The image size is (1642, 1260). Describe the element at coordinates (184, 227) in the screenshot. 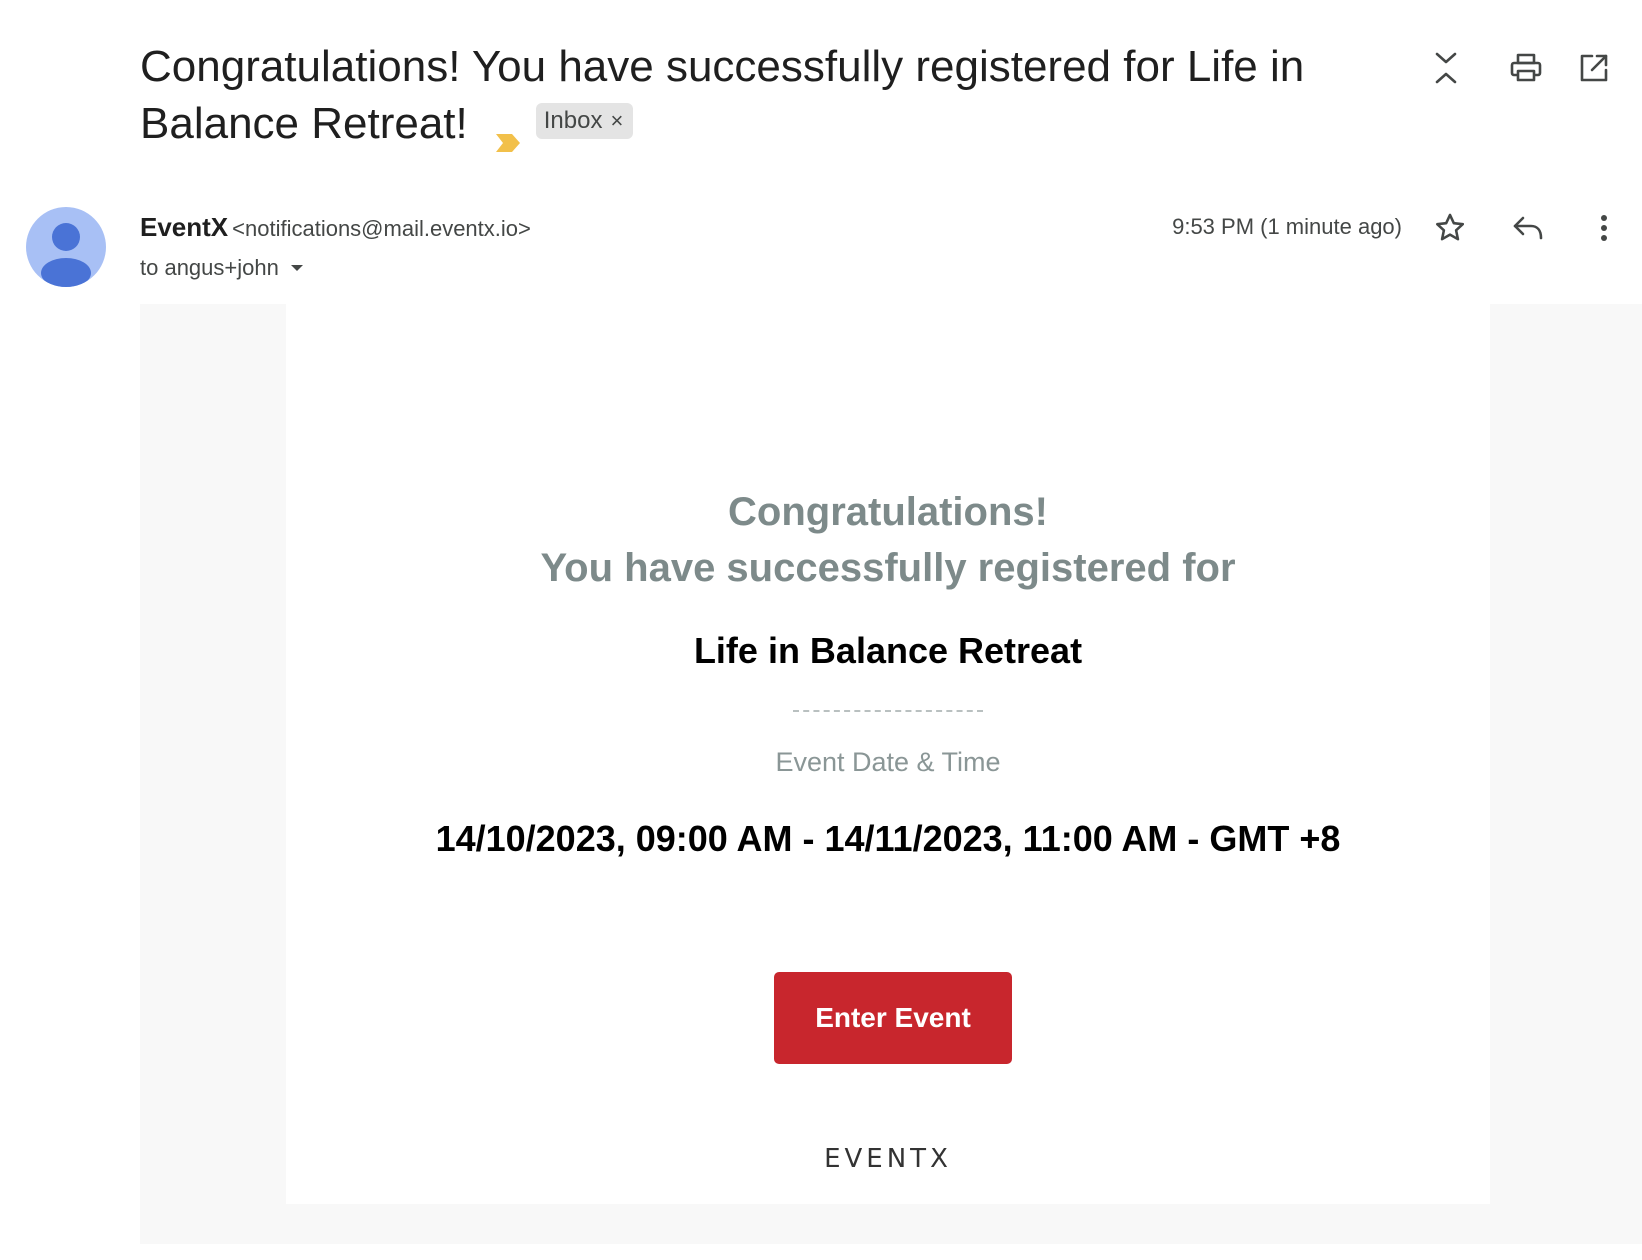

I see `sender-name: EventX` at that location.